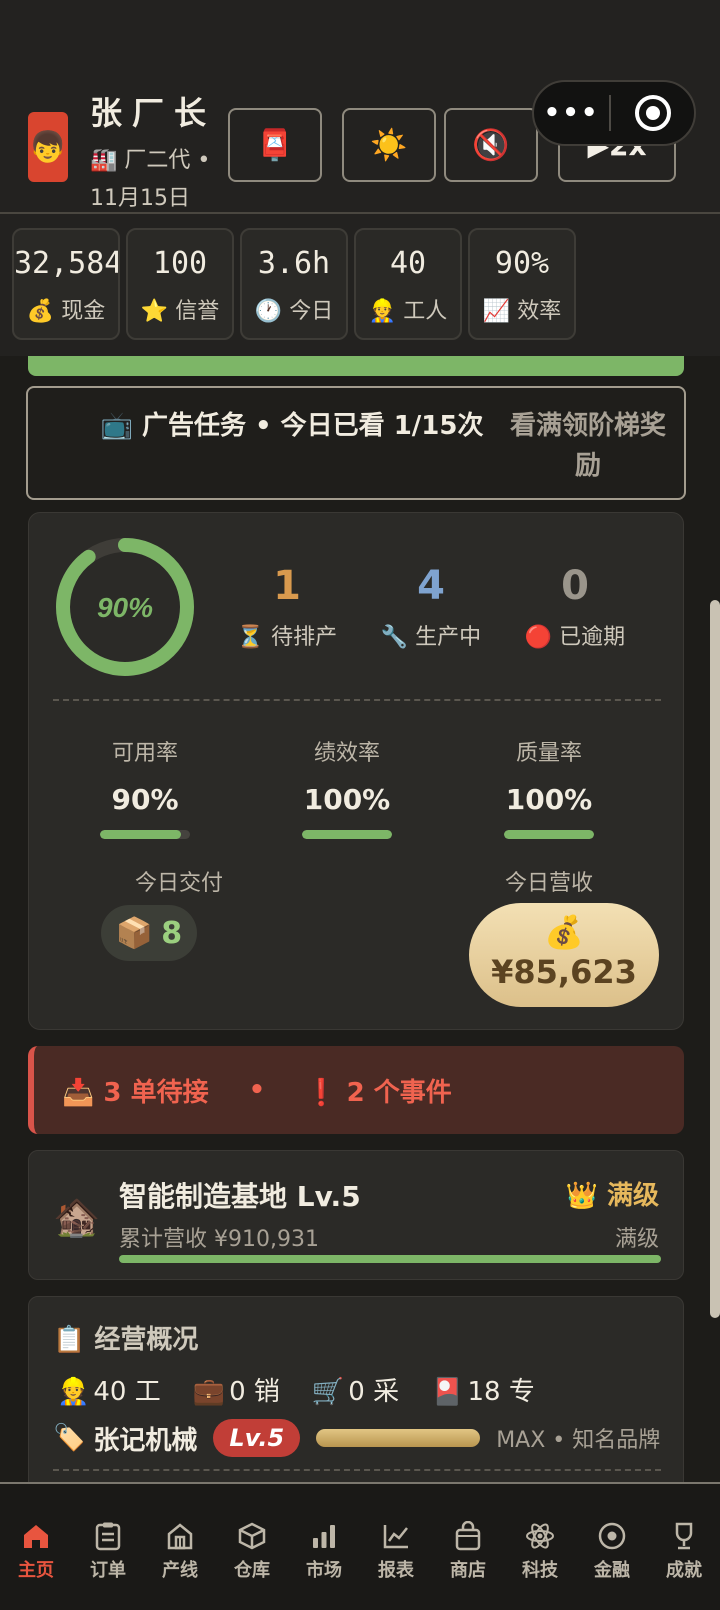 This screenshot has width=720, height=1610. I want to click on target-circle-icon, so click(652, 113).